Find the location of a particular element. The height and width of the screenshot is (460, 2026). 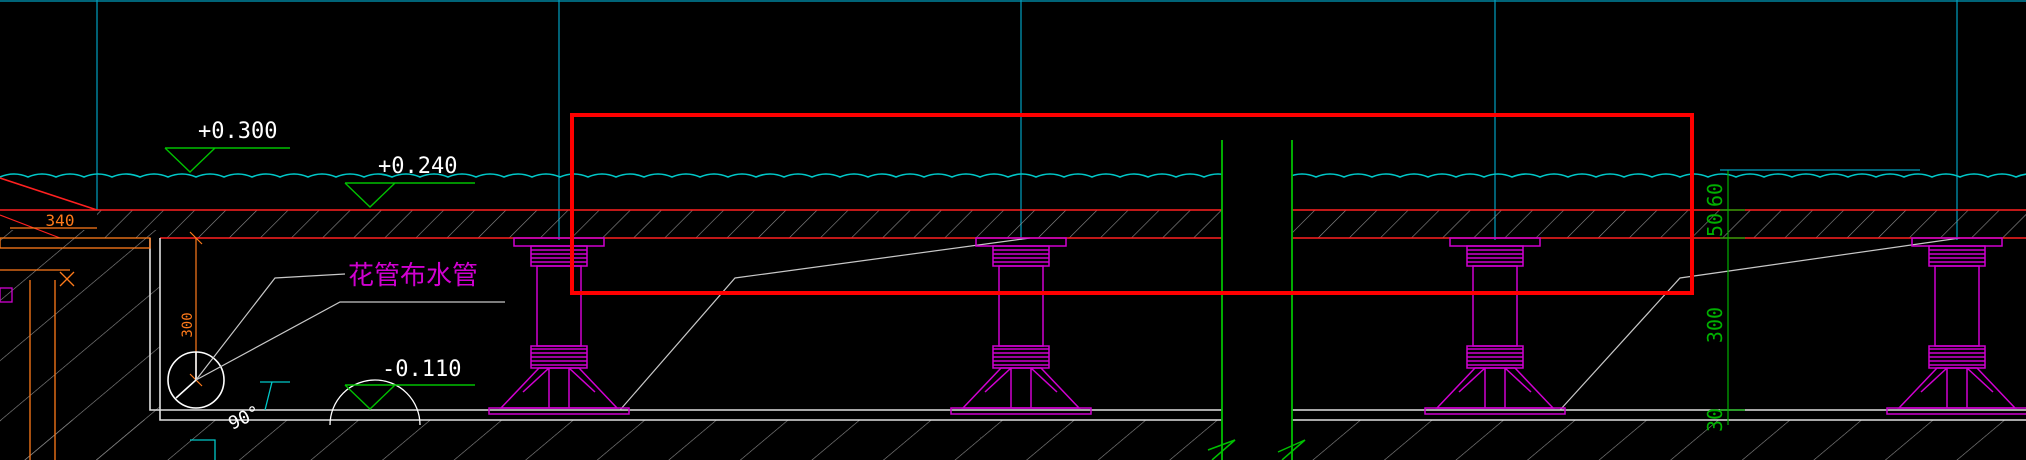

dimension-30-label: 30 is located at coordinates (1715, 420).